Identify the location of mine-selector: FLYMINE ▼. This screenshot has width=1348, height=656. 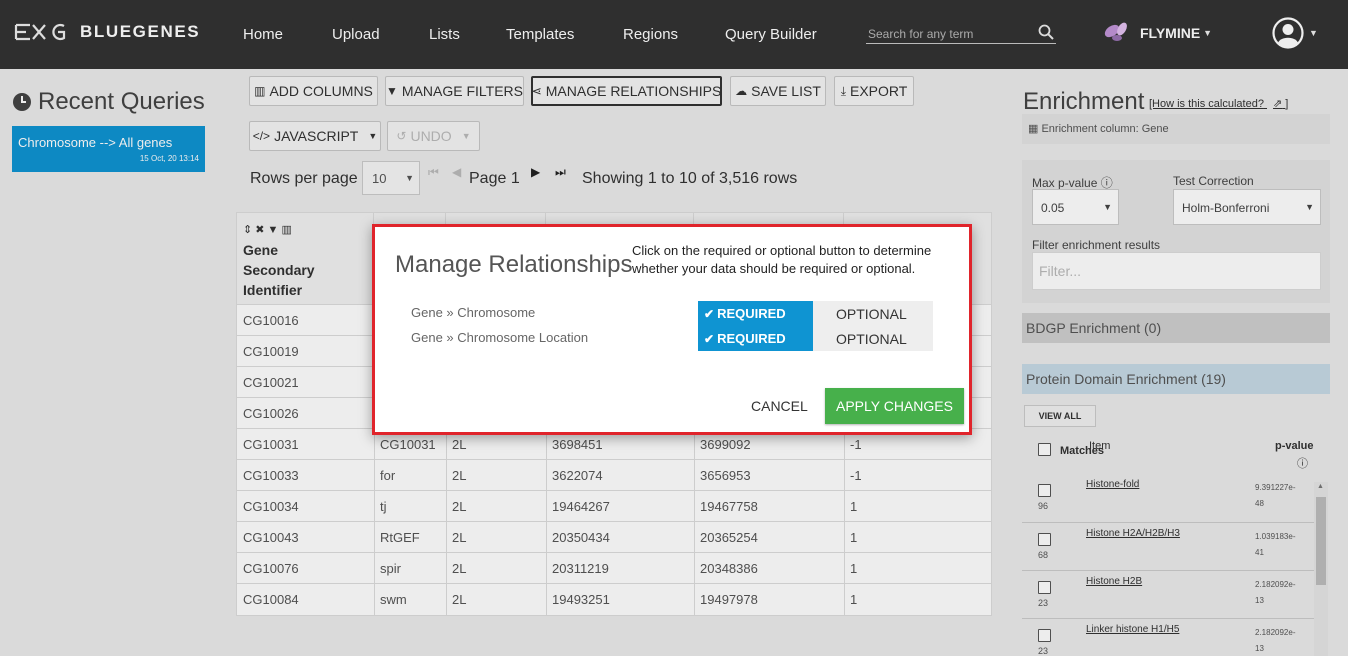
(1157, 33).